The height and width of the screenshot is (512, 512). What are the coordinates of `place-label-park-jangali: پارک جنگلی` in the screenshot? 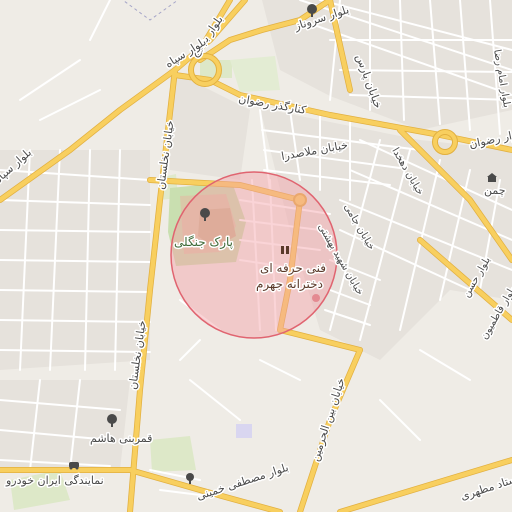 It's located at (204, 243).